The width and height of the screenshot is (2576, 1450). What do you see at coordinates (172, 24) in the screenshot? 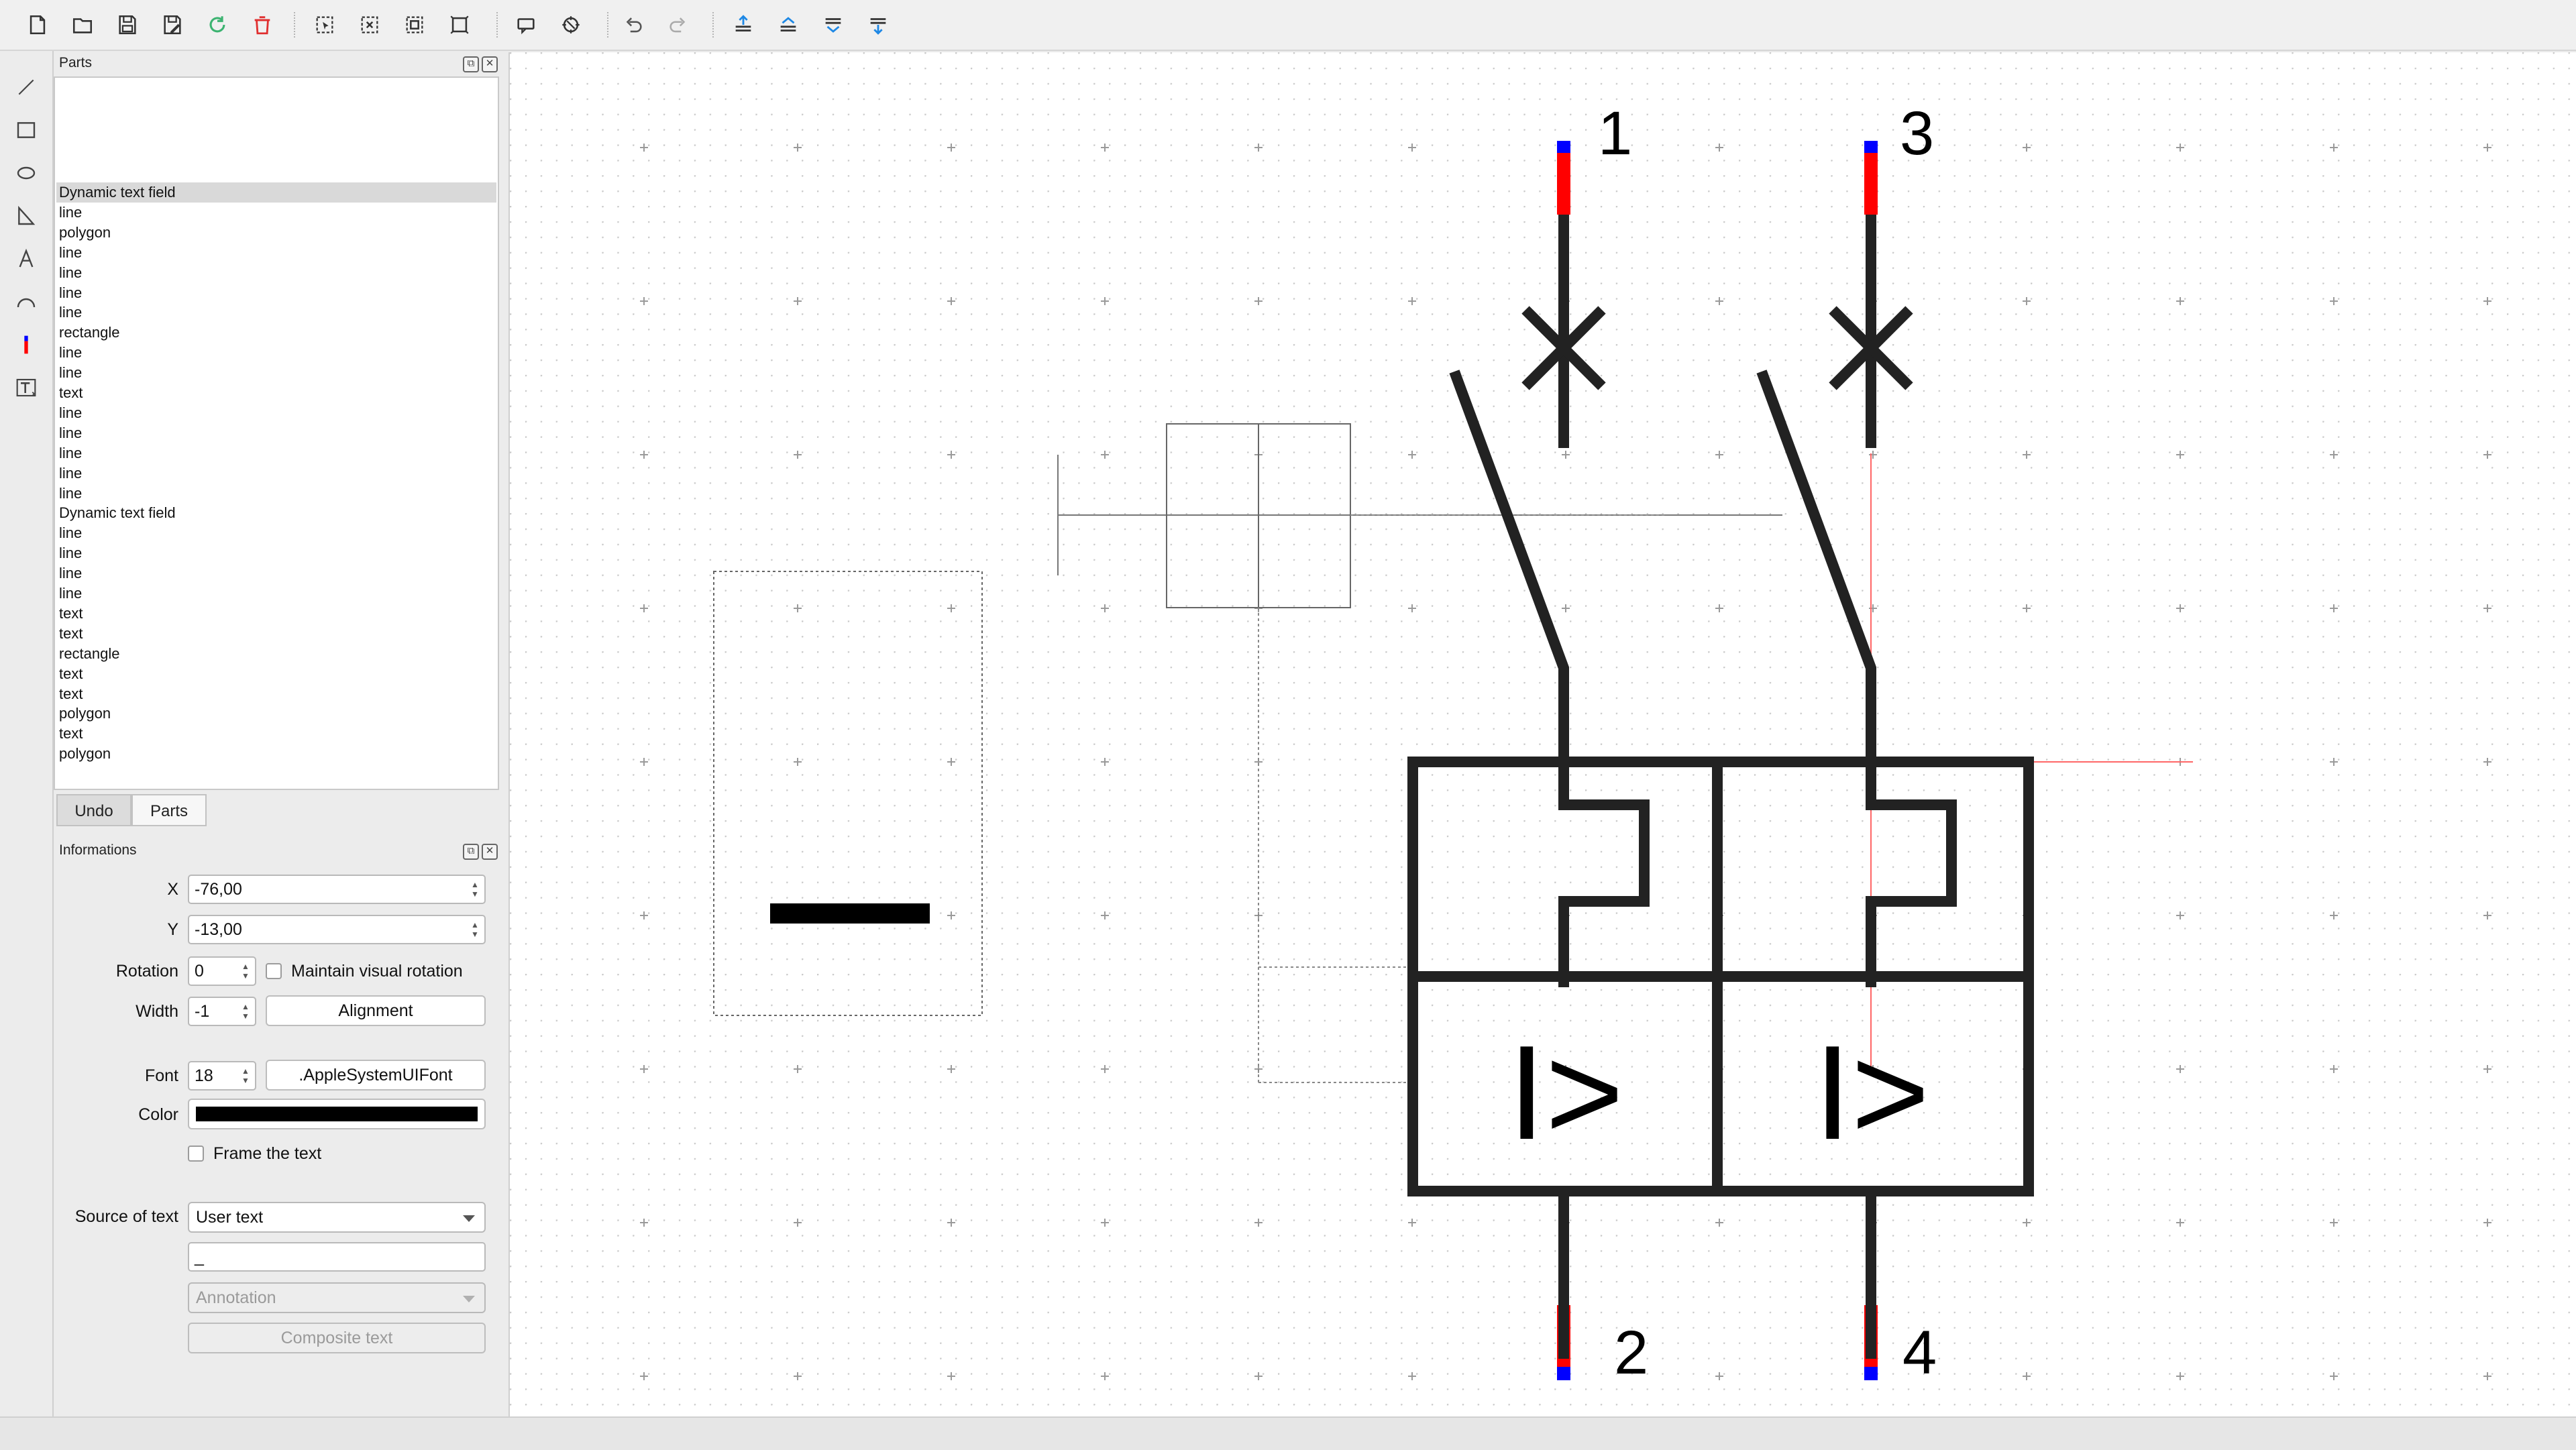
I see `save-as-icon` at bounding box center [172, 24].